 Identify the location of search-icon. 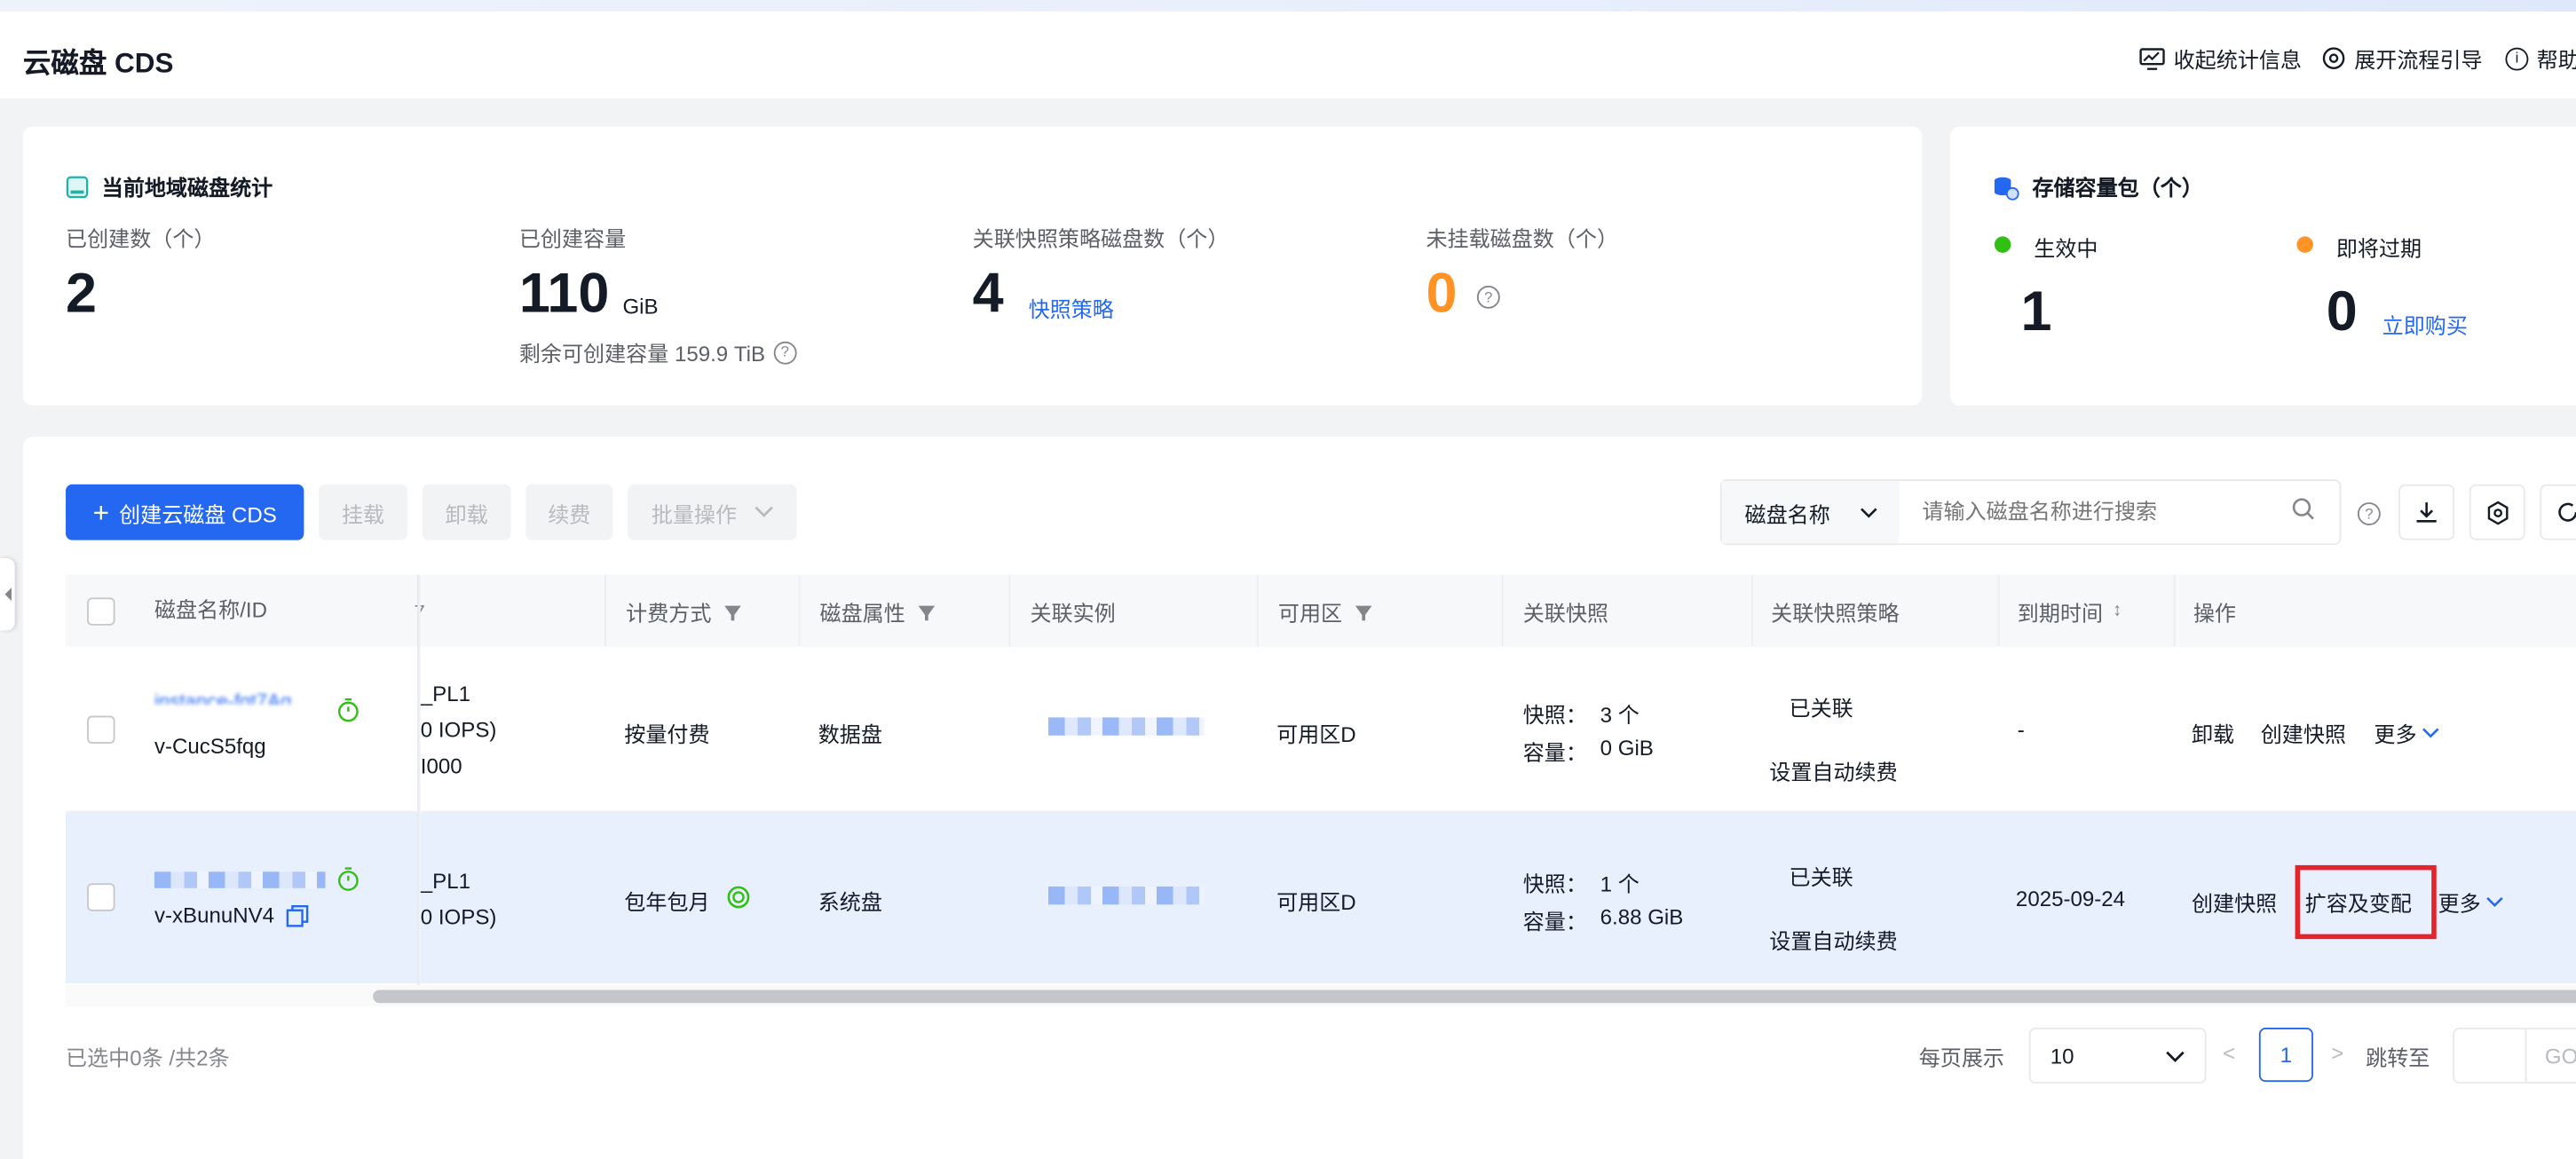
(2303, 509).